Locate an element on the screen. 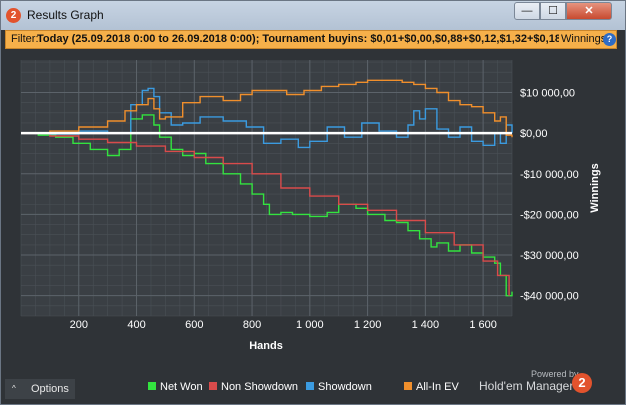  minimize-button: — is located at coordinates (527, 11).